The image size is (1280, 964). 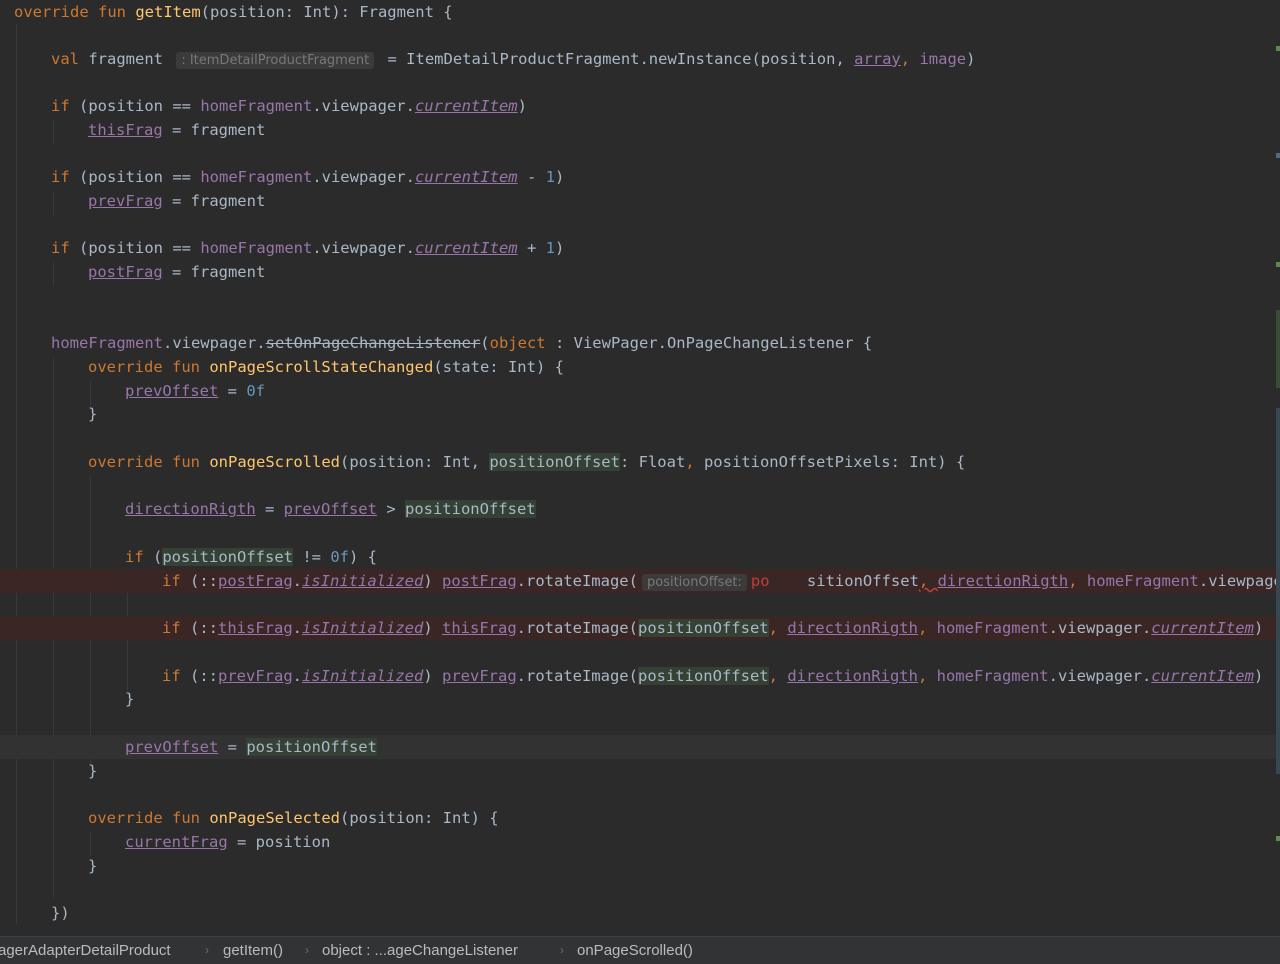 What do you see at coordinates (652, 462) in the screenshot?
I see `code-text: : Float` at bounding box center [652, 462].